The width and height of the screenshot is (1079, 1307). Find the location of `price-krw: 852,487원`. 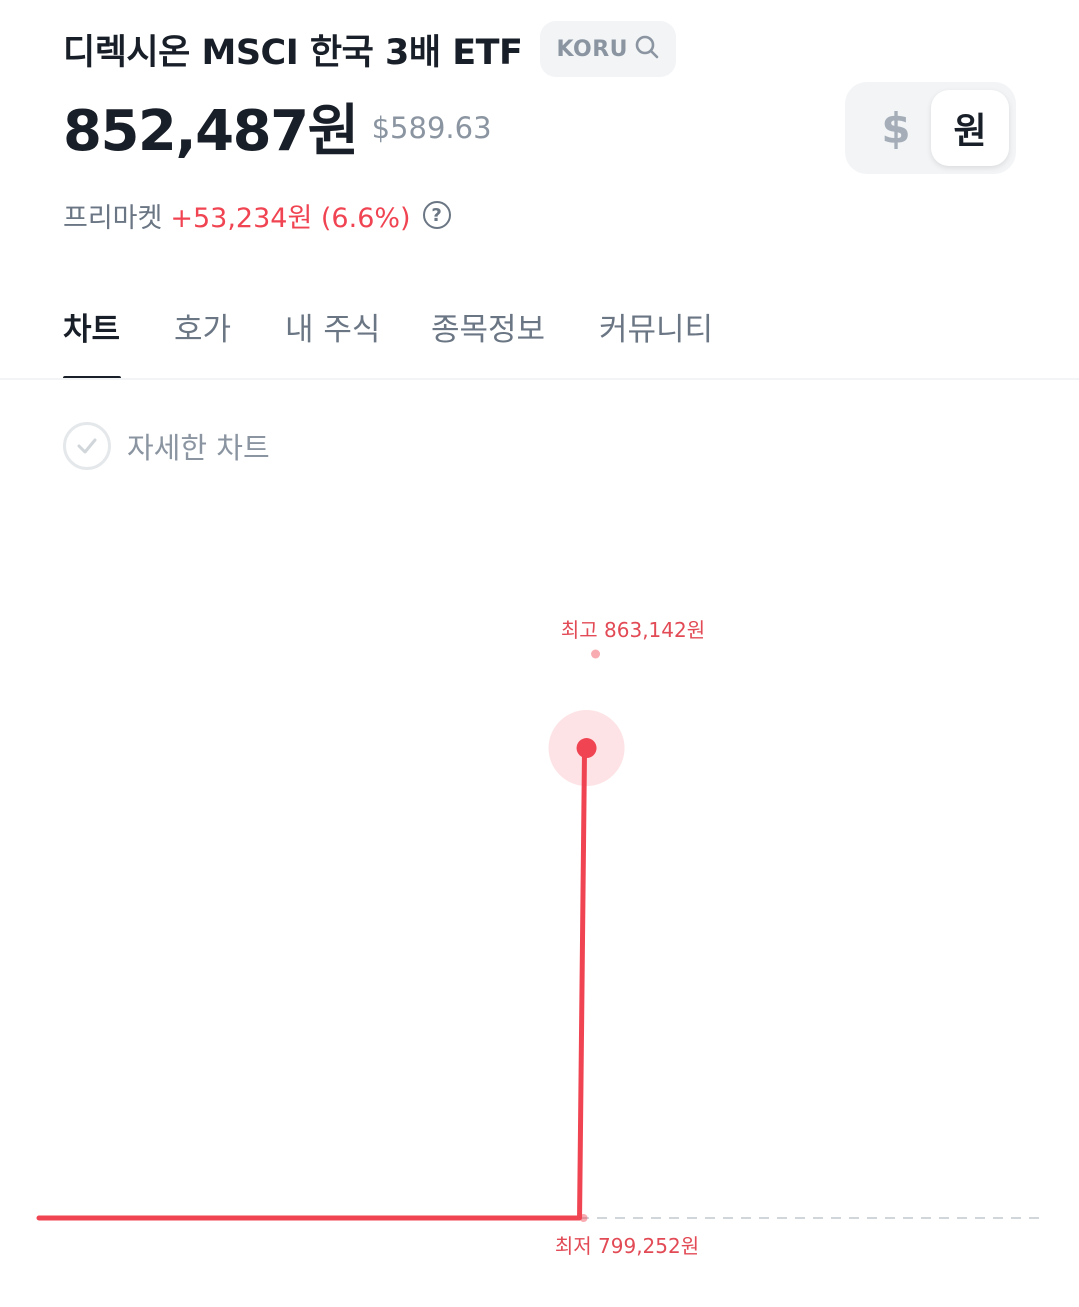

price-krw: 852,487원 is located at coordinates (211, 131).